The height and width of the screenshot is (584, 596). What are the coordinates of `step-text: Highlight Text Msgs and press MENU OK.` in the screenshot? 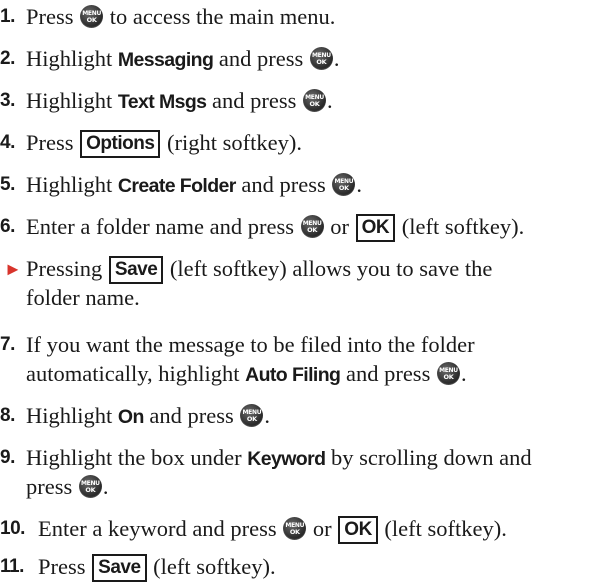 It's located at (179, 100).